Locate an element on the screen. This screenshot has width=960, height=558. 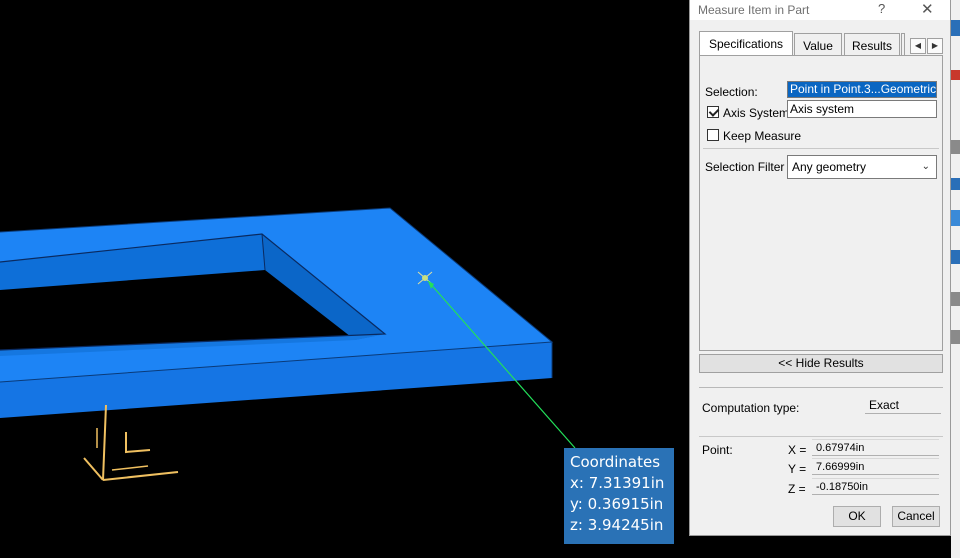
tab-hidden-partial is located at coordinates (903, 44).